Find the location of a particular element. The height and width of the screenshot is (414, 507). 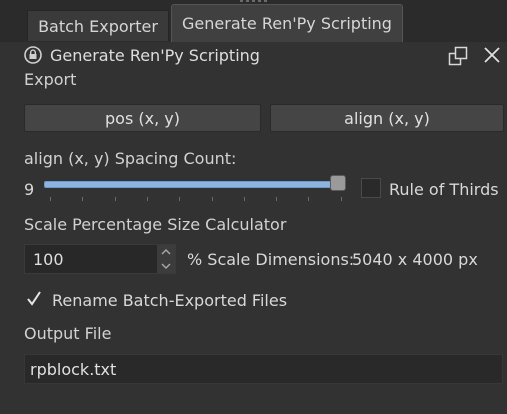

spin-up-button is located at coordinates (166, 252).